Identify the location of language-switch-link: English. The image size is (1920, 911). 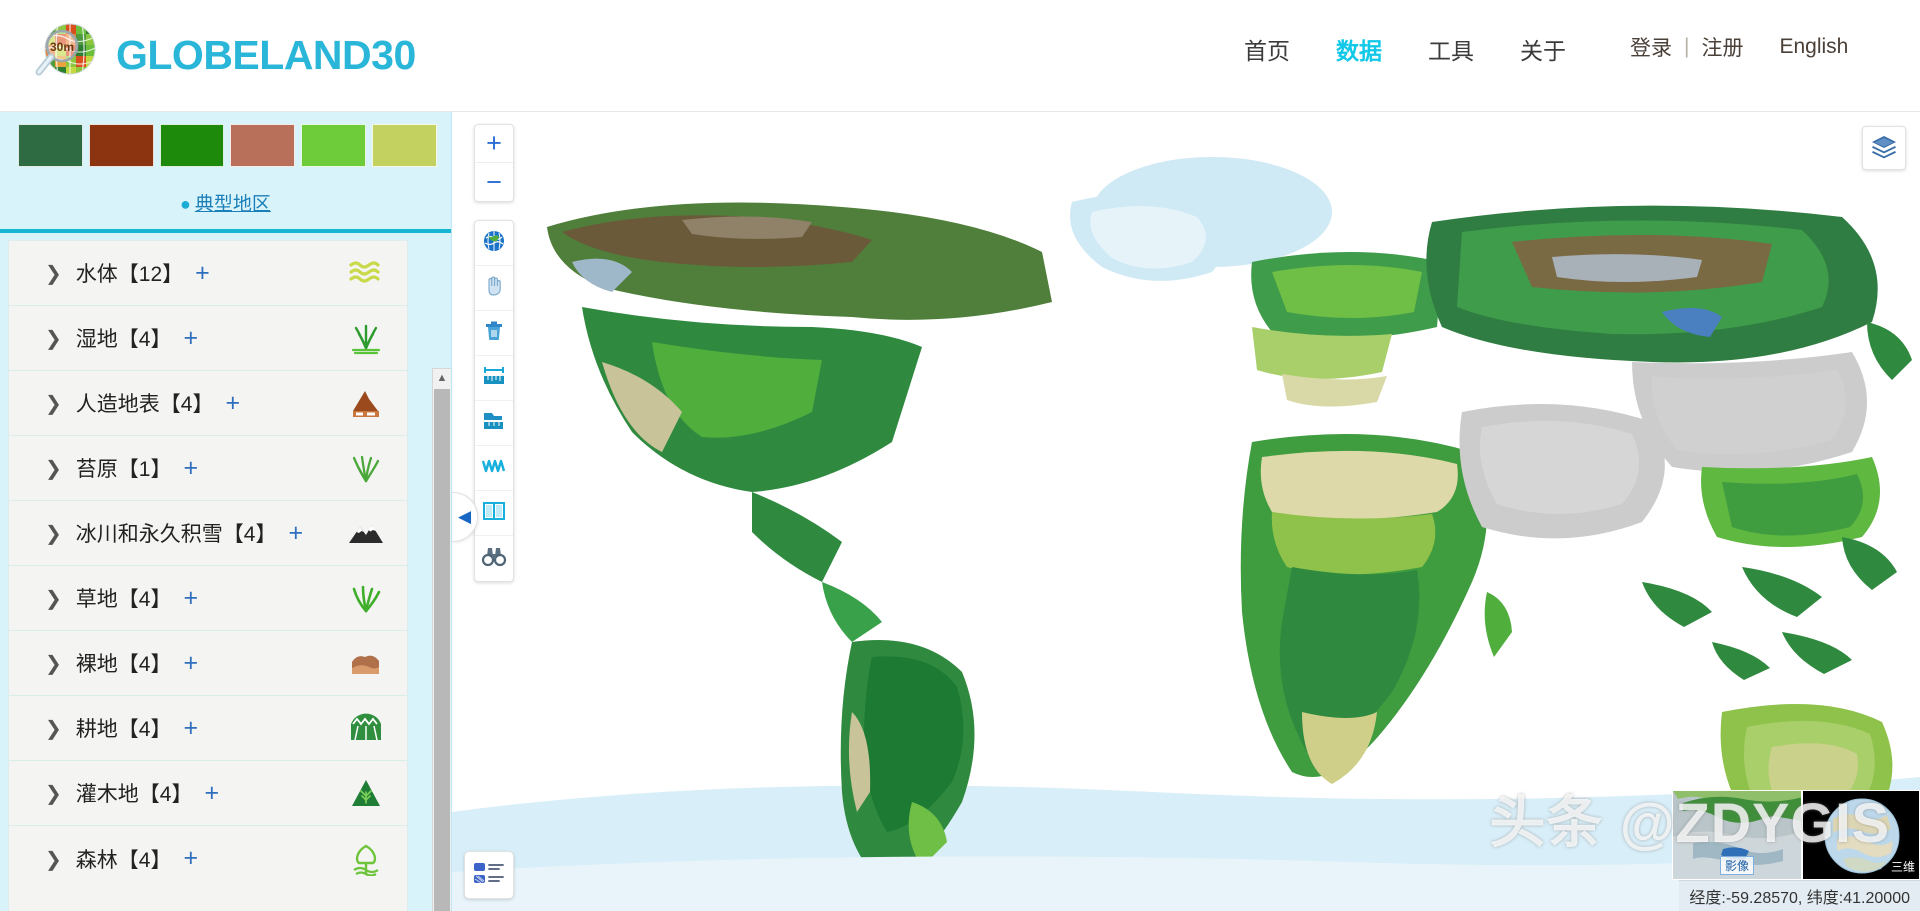
(1813, 47).